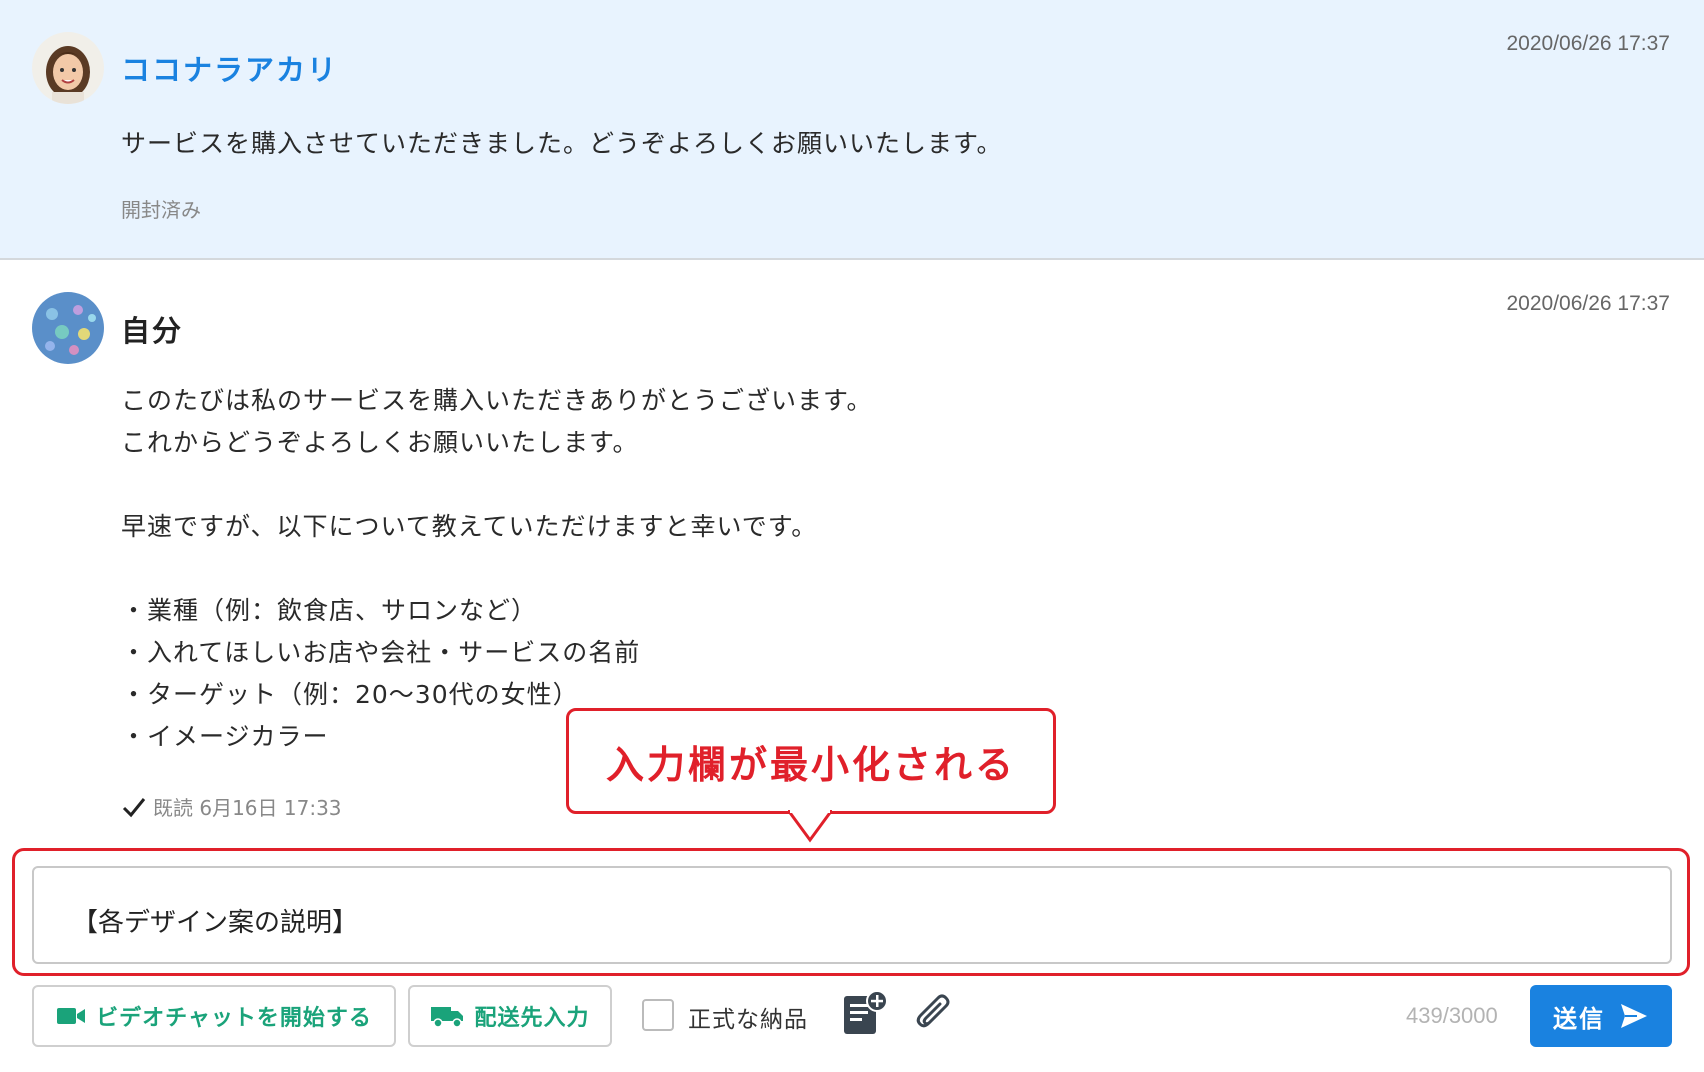 The image size is (1704, 1072). Describe the element at coordinates (1634, 1016) in the screenshot. I see `send-arrow-icon` at that location.